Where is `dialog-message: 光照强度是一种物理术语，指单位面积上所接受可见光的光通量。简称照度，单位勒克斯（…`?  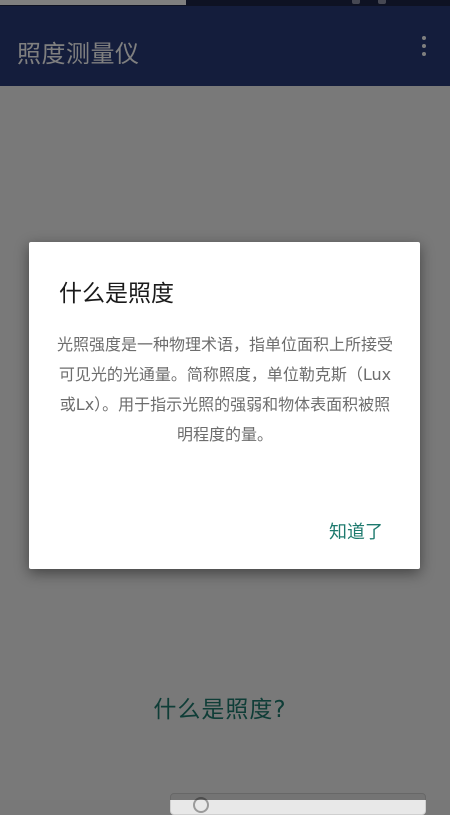
dialog-message: 光照强度是一种物理术语，指单位面积上所接受可见光的光通量。简称照度，单位勒克斯（… is located at coordinates (224, 389).